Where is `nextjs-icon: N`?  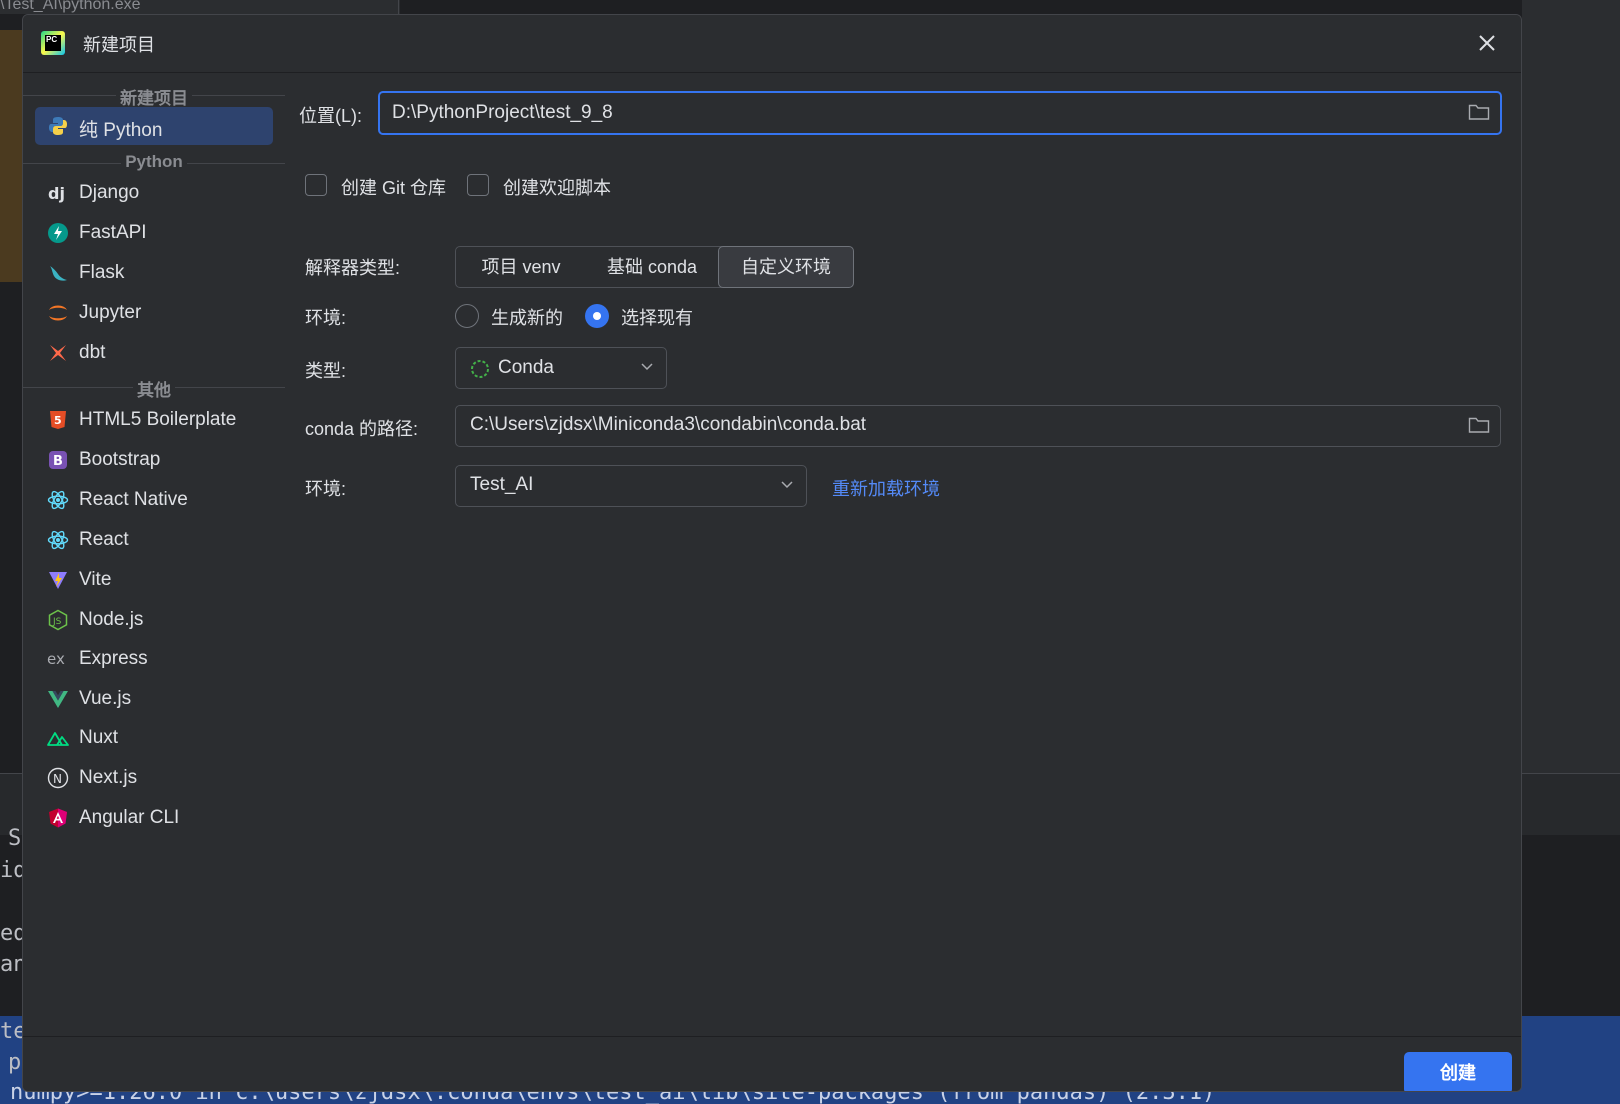
nextjs-icon: N is located at coordinates (58, 778).